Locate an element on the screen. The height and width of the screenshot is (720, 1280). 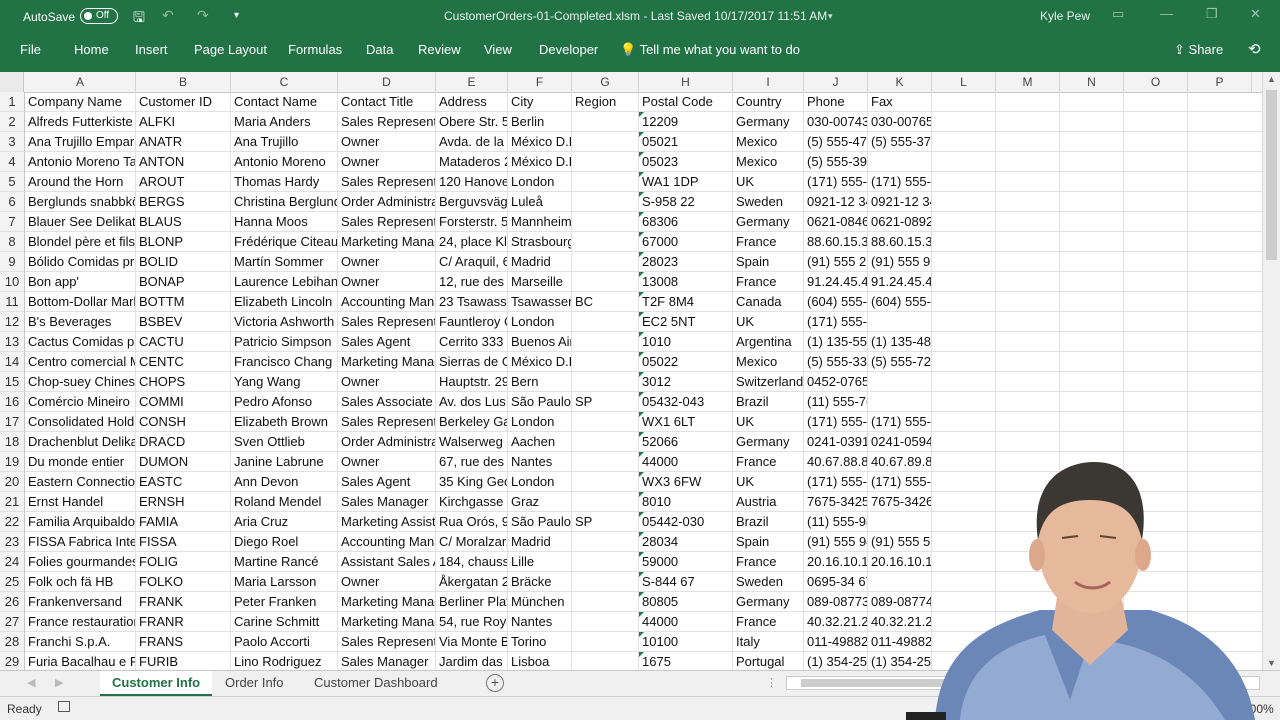
table-cell: 0921-12 34 67 is located at coordinates (900, 201).